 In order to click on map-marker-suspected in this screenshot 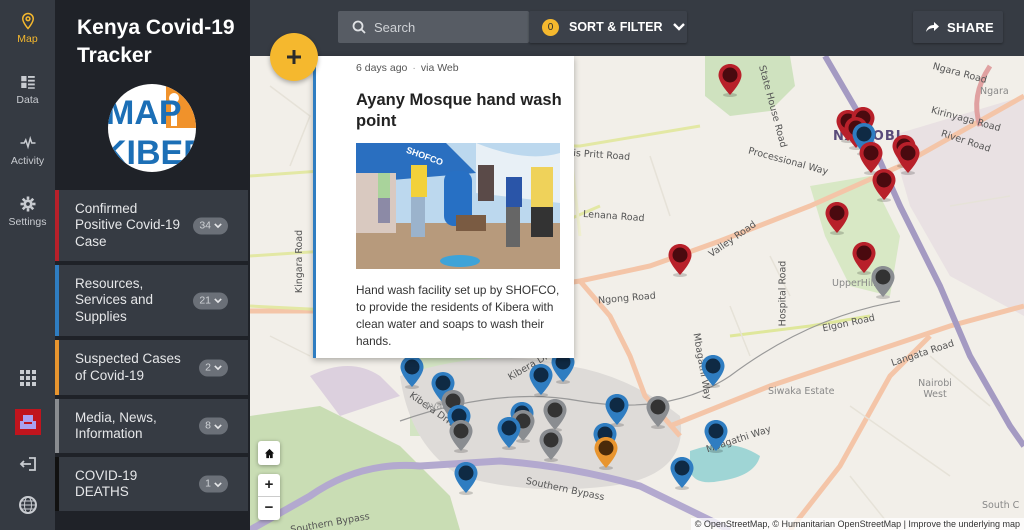, I will do `click(606, 453)`.